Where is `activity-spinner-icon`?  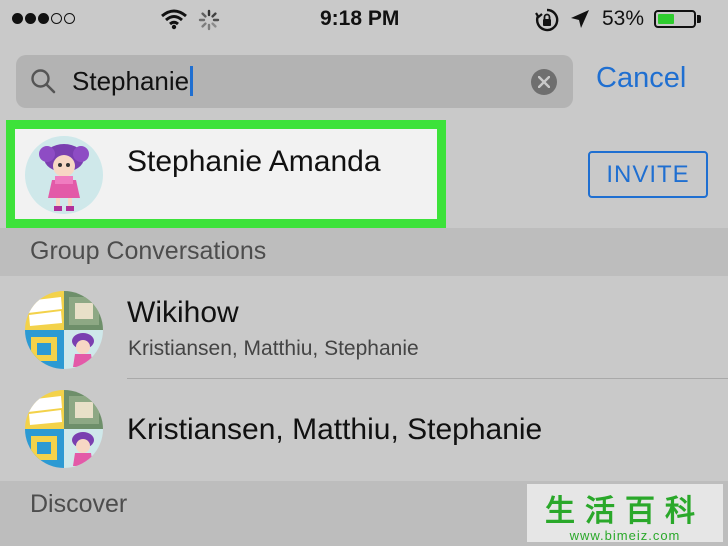 activity-spinner-icon is located at coordinates (209, 20).